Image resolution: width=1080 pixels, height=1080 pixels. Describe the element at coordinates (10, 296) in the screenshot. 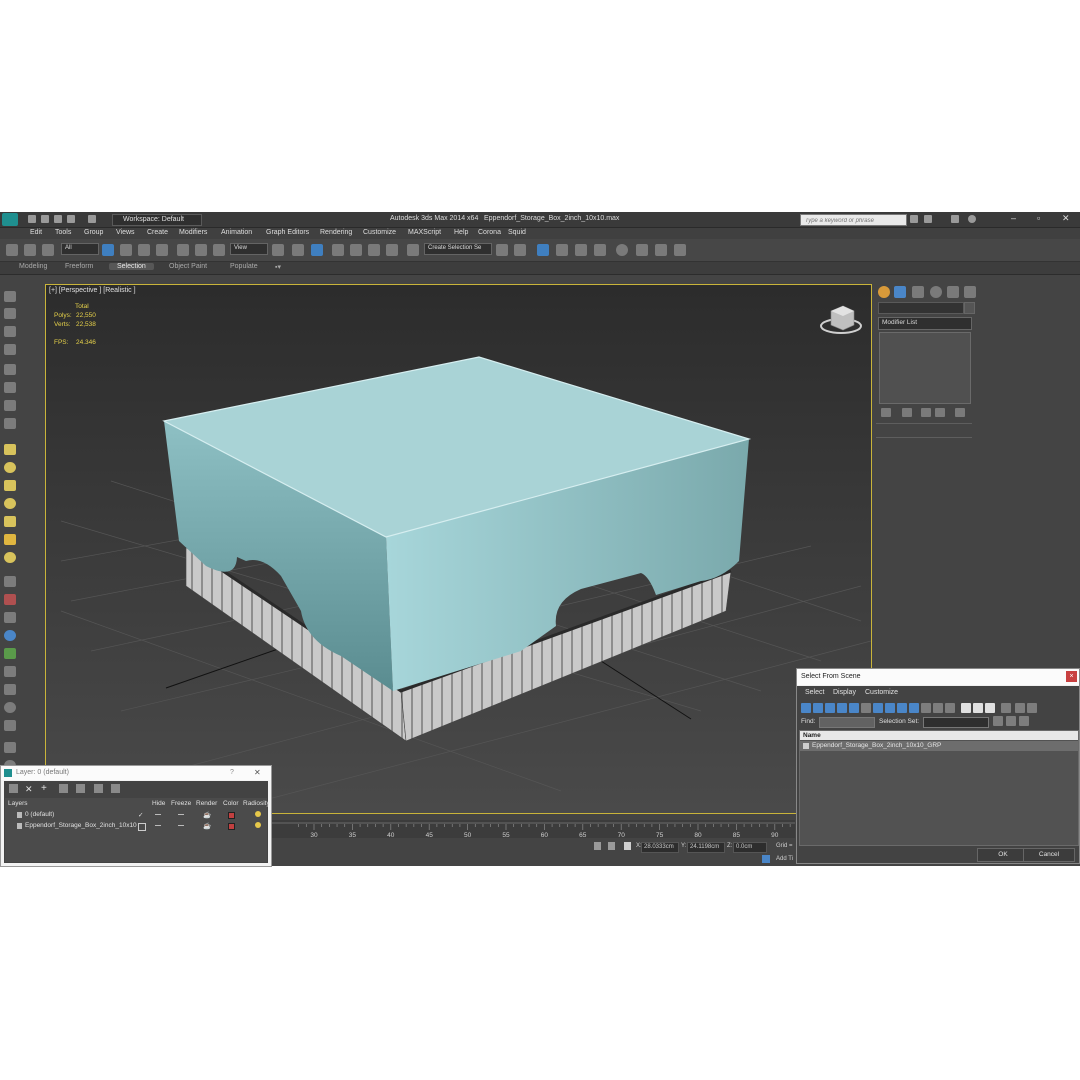

I see `scene-explorer-icon` at that location.